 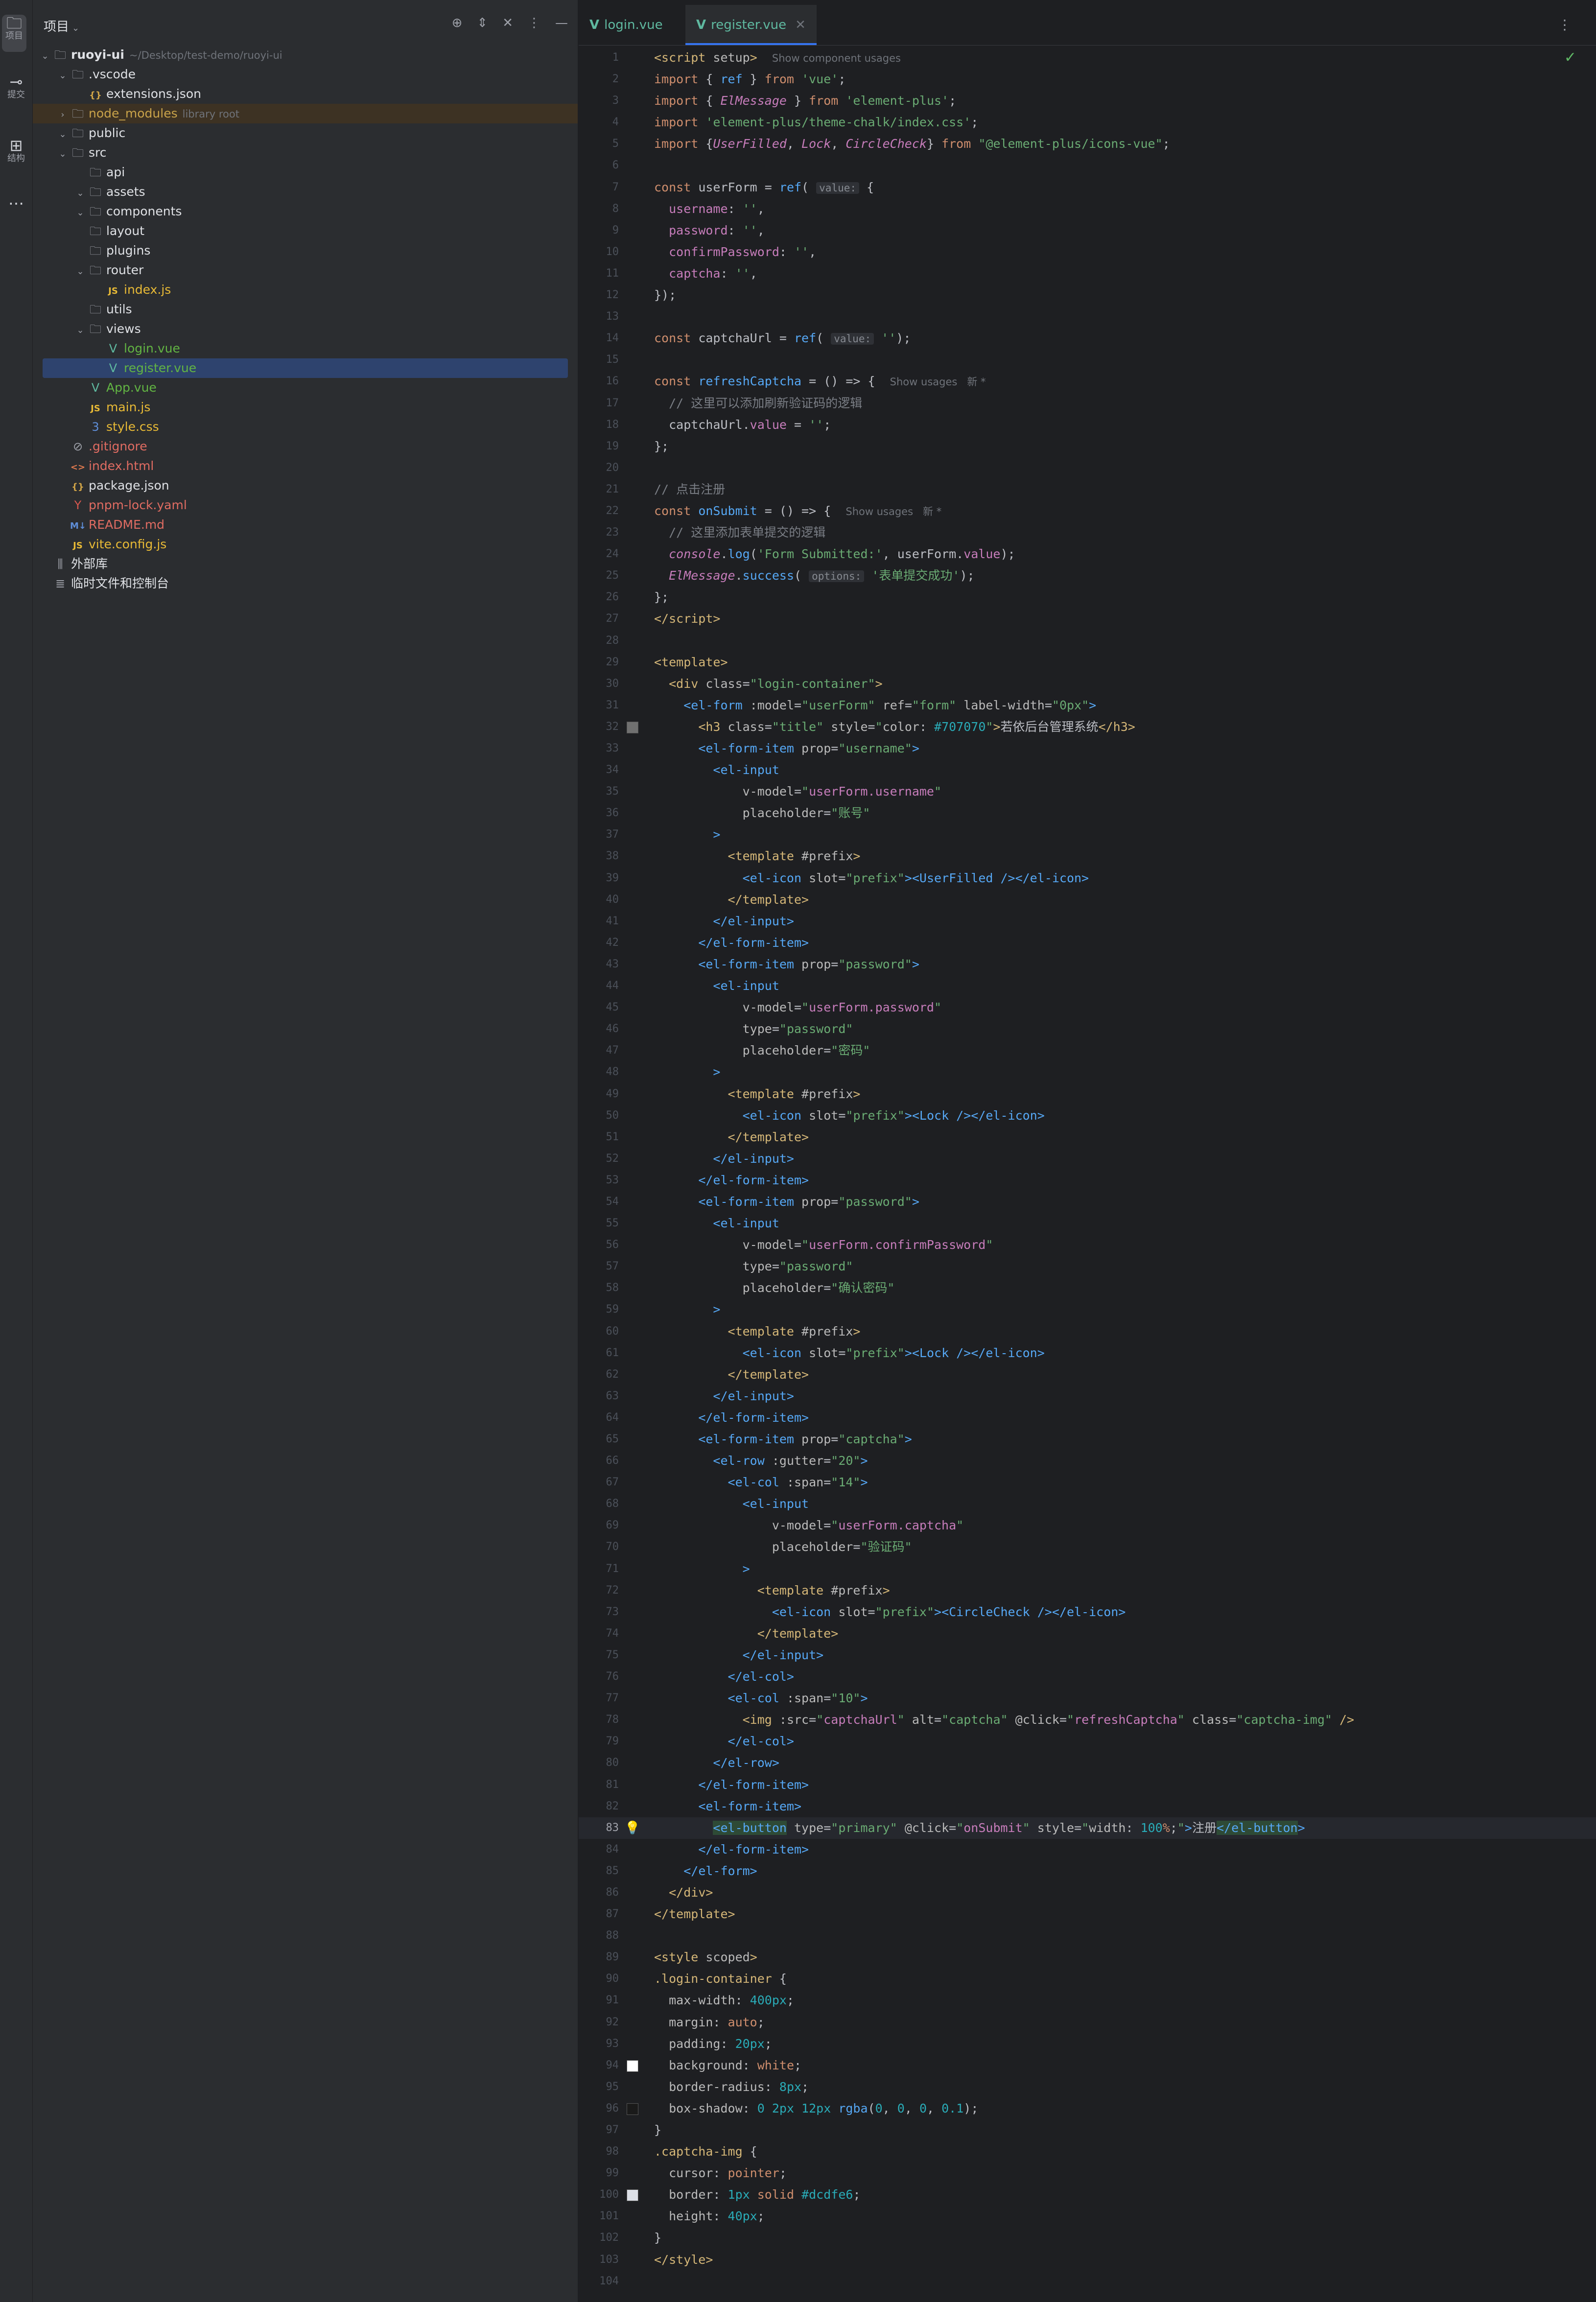 I want to click on tree-item-style-css: 3 style.css, so click(x=305, y=427).